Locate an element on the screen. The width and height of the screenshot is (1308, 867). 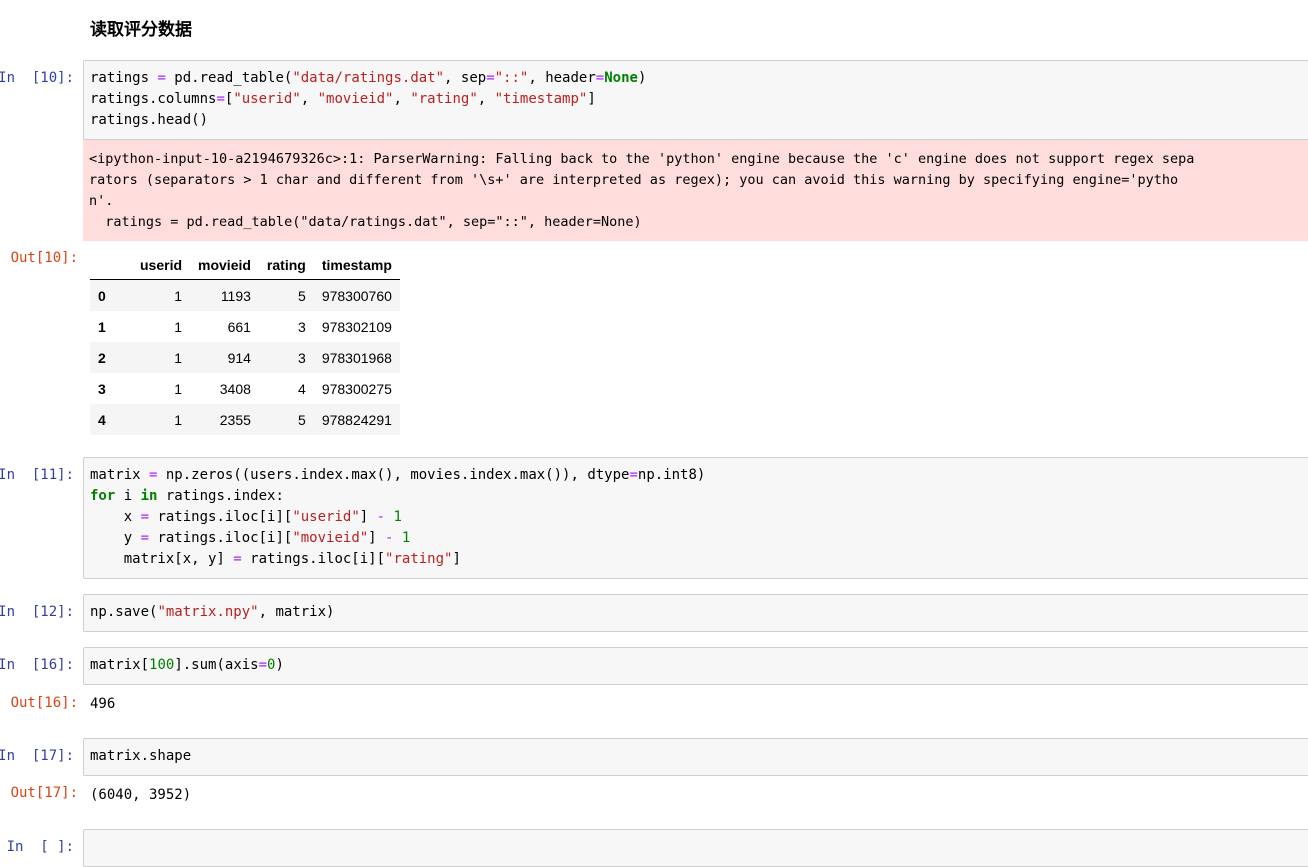
table-cell: 978302109 is located at coordinates (356, 326).